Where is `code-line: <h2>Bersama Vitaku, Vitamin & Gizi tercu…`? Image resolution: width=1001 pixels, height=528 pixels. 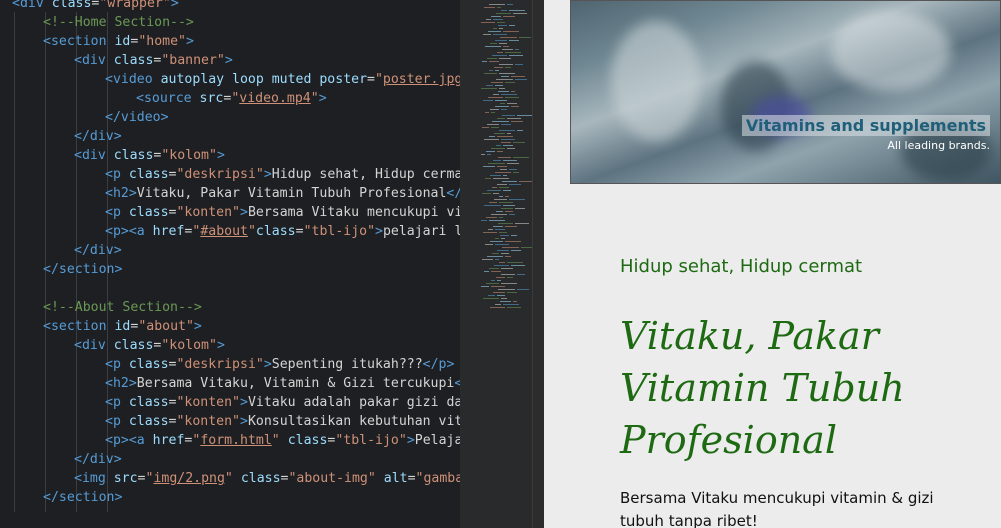
code-line: <h2>Bersama Vitaku, Vitamin & Gizi tercu… is located at coordinates (282, 383).